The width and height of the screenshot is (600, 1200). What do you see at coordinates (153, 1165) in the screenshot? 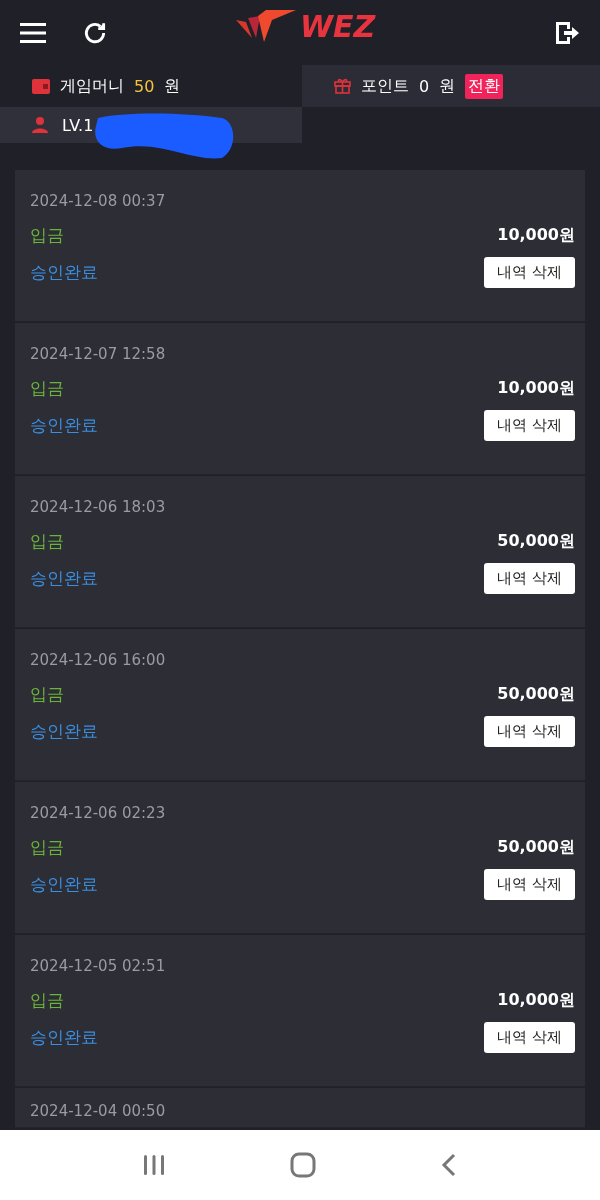
I see `recent-apps-button` at bounding box center [153, 1165].